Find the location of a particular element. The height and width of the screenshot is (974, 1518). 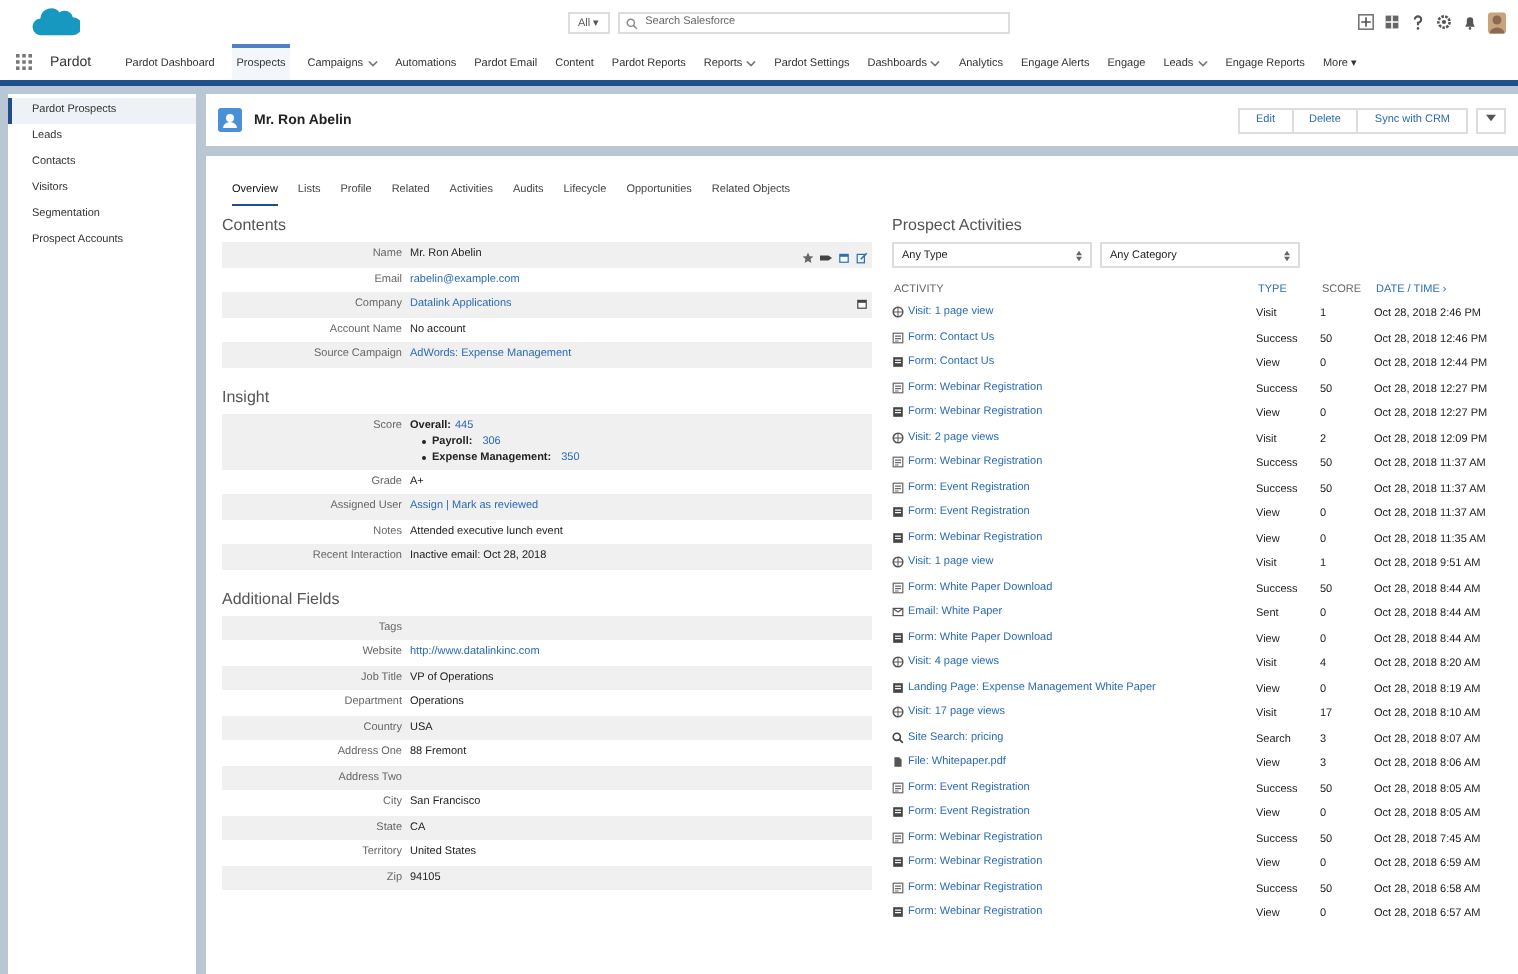

file-icon is located at coordinates (898, 762).